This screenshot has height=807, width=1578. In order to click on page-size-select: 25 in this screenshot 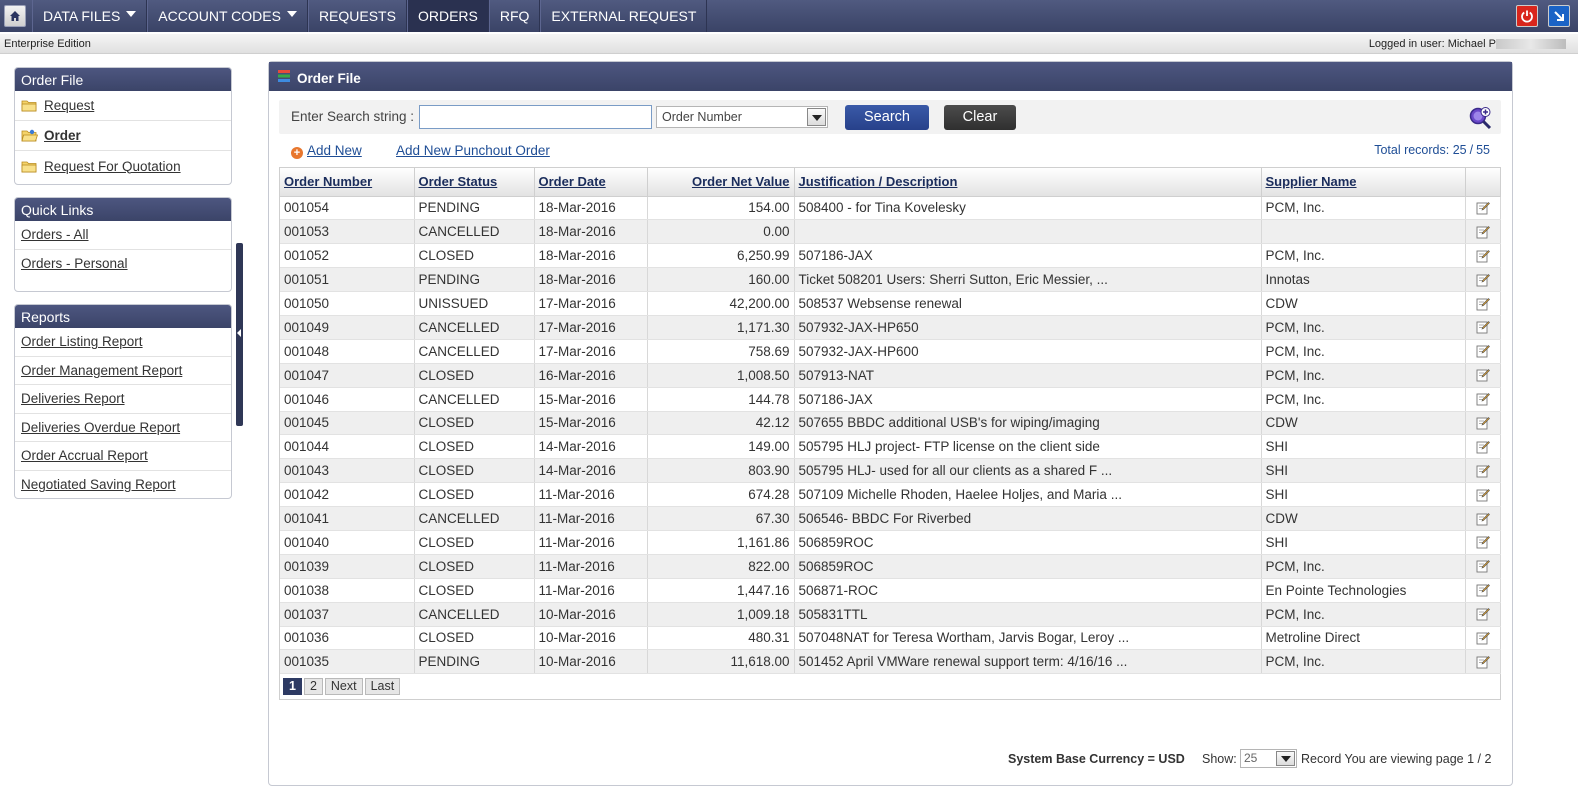, I will do `click(1268, 758)`.